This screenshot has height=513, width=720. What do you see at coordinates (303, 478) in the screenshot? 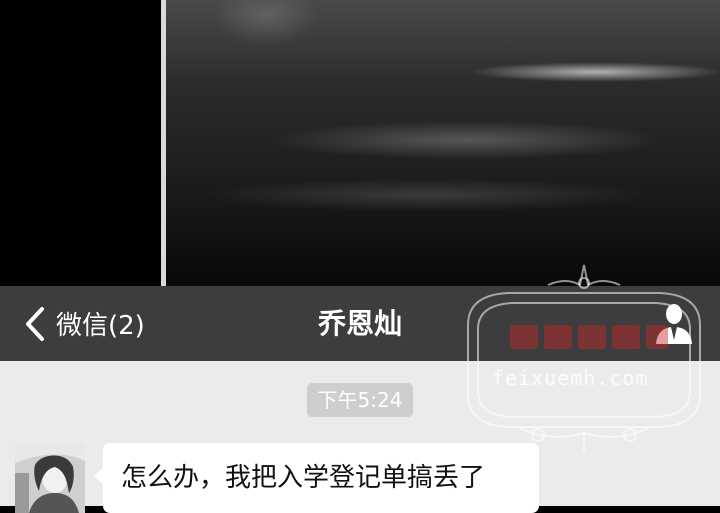
I see `message-text: 怎么办，我把入学登记单搞丢了` at bounding box center [303, 478].